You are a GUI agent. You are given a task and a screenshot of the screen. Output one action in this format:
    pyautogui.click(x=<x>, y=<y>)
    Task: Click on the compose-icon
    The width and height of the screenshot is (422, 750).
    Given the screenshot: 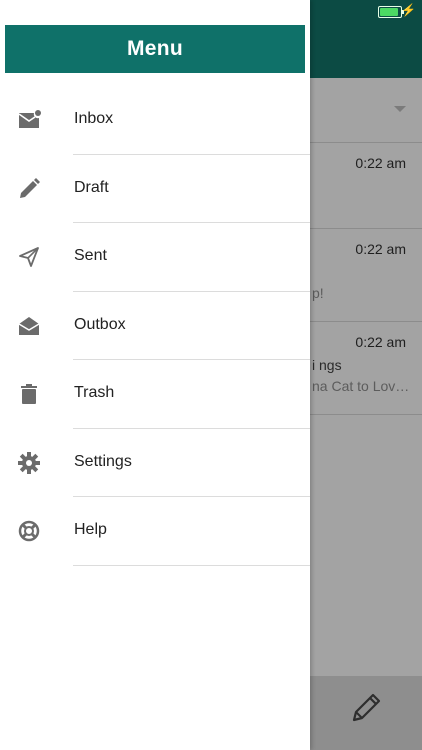 What is the action you would take?
    pyautogui.click(x=366, y=708)
    